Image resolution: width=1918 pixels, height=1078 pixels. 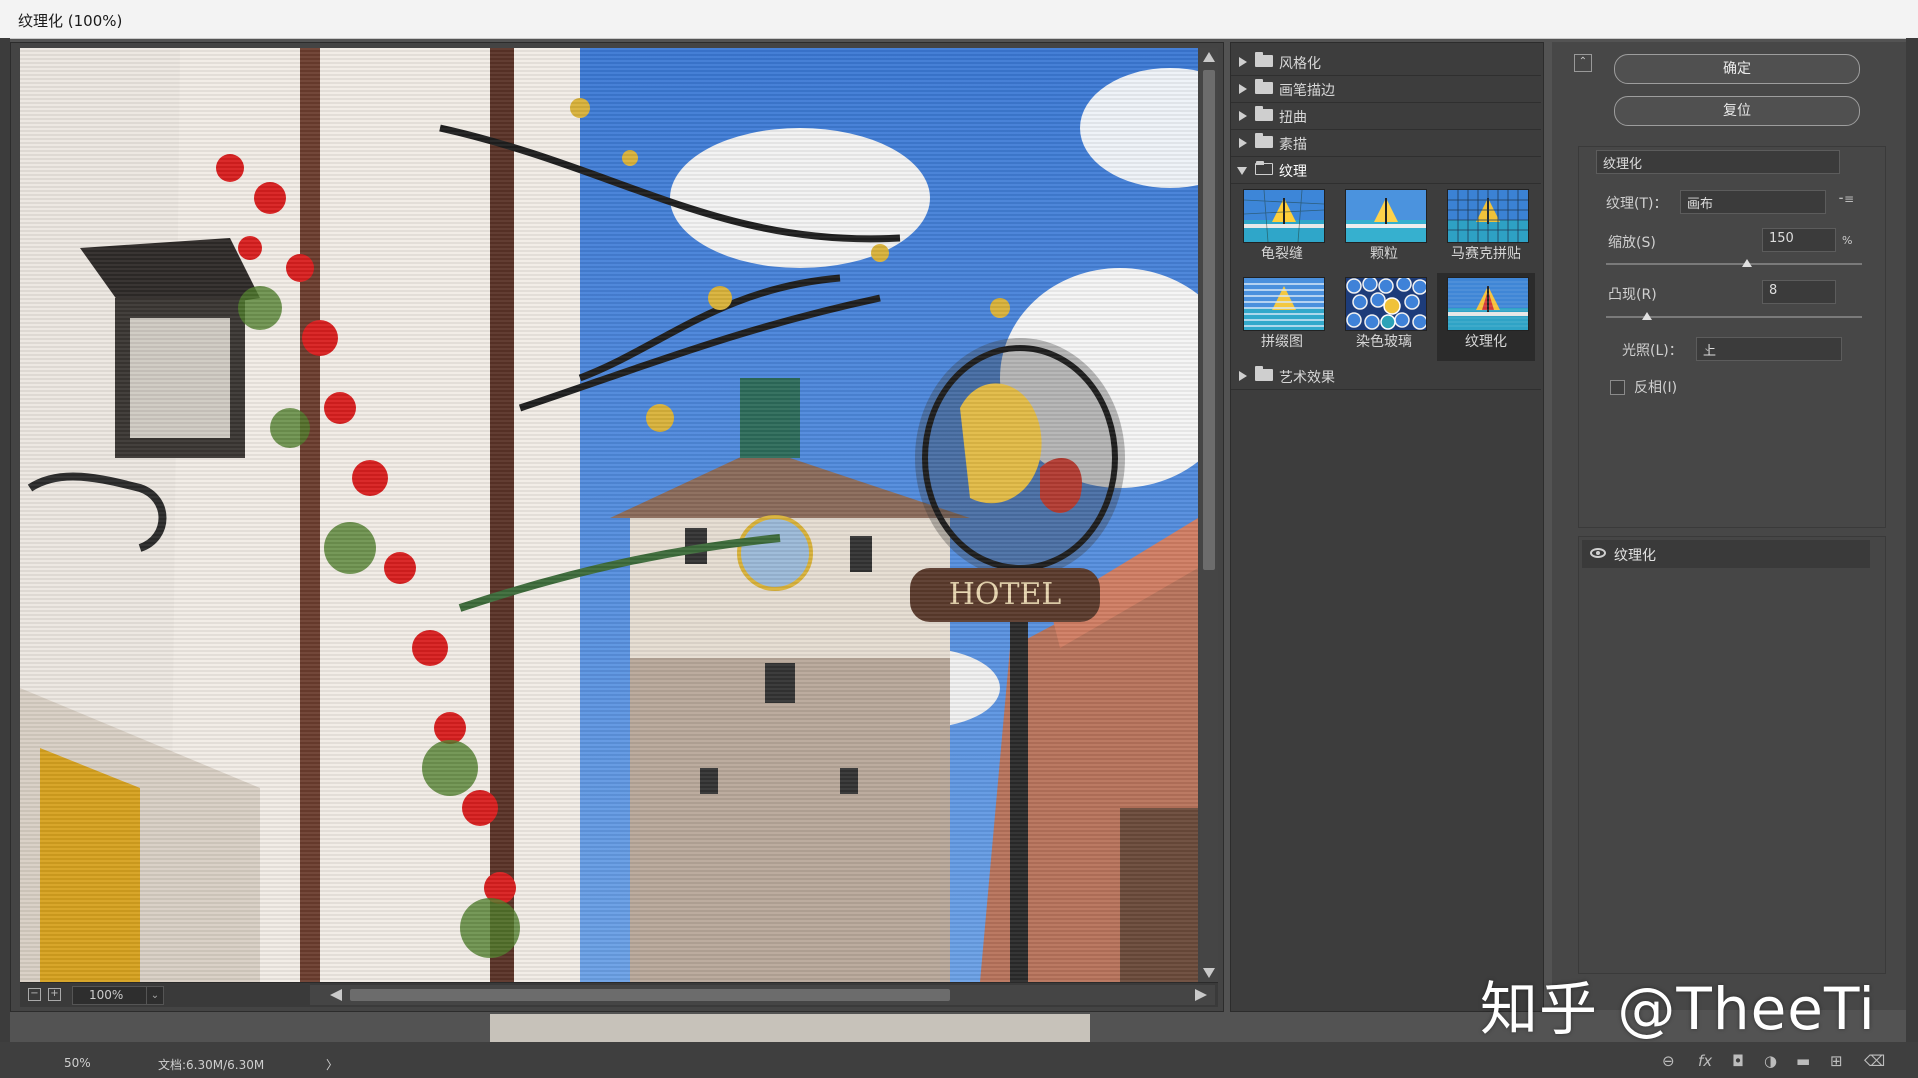 What do you see at coordinates (1386, 89) in the screenshot?
I see `category-brush-strokes: 画笔描边` at bounding box center [1386, 89].